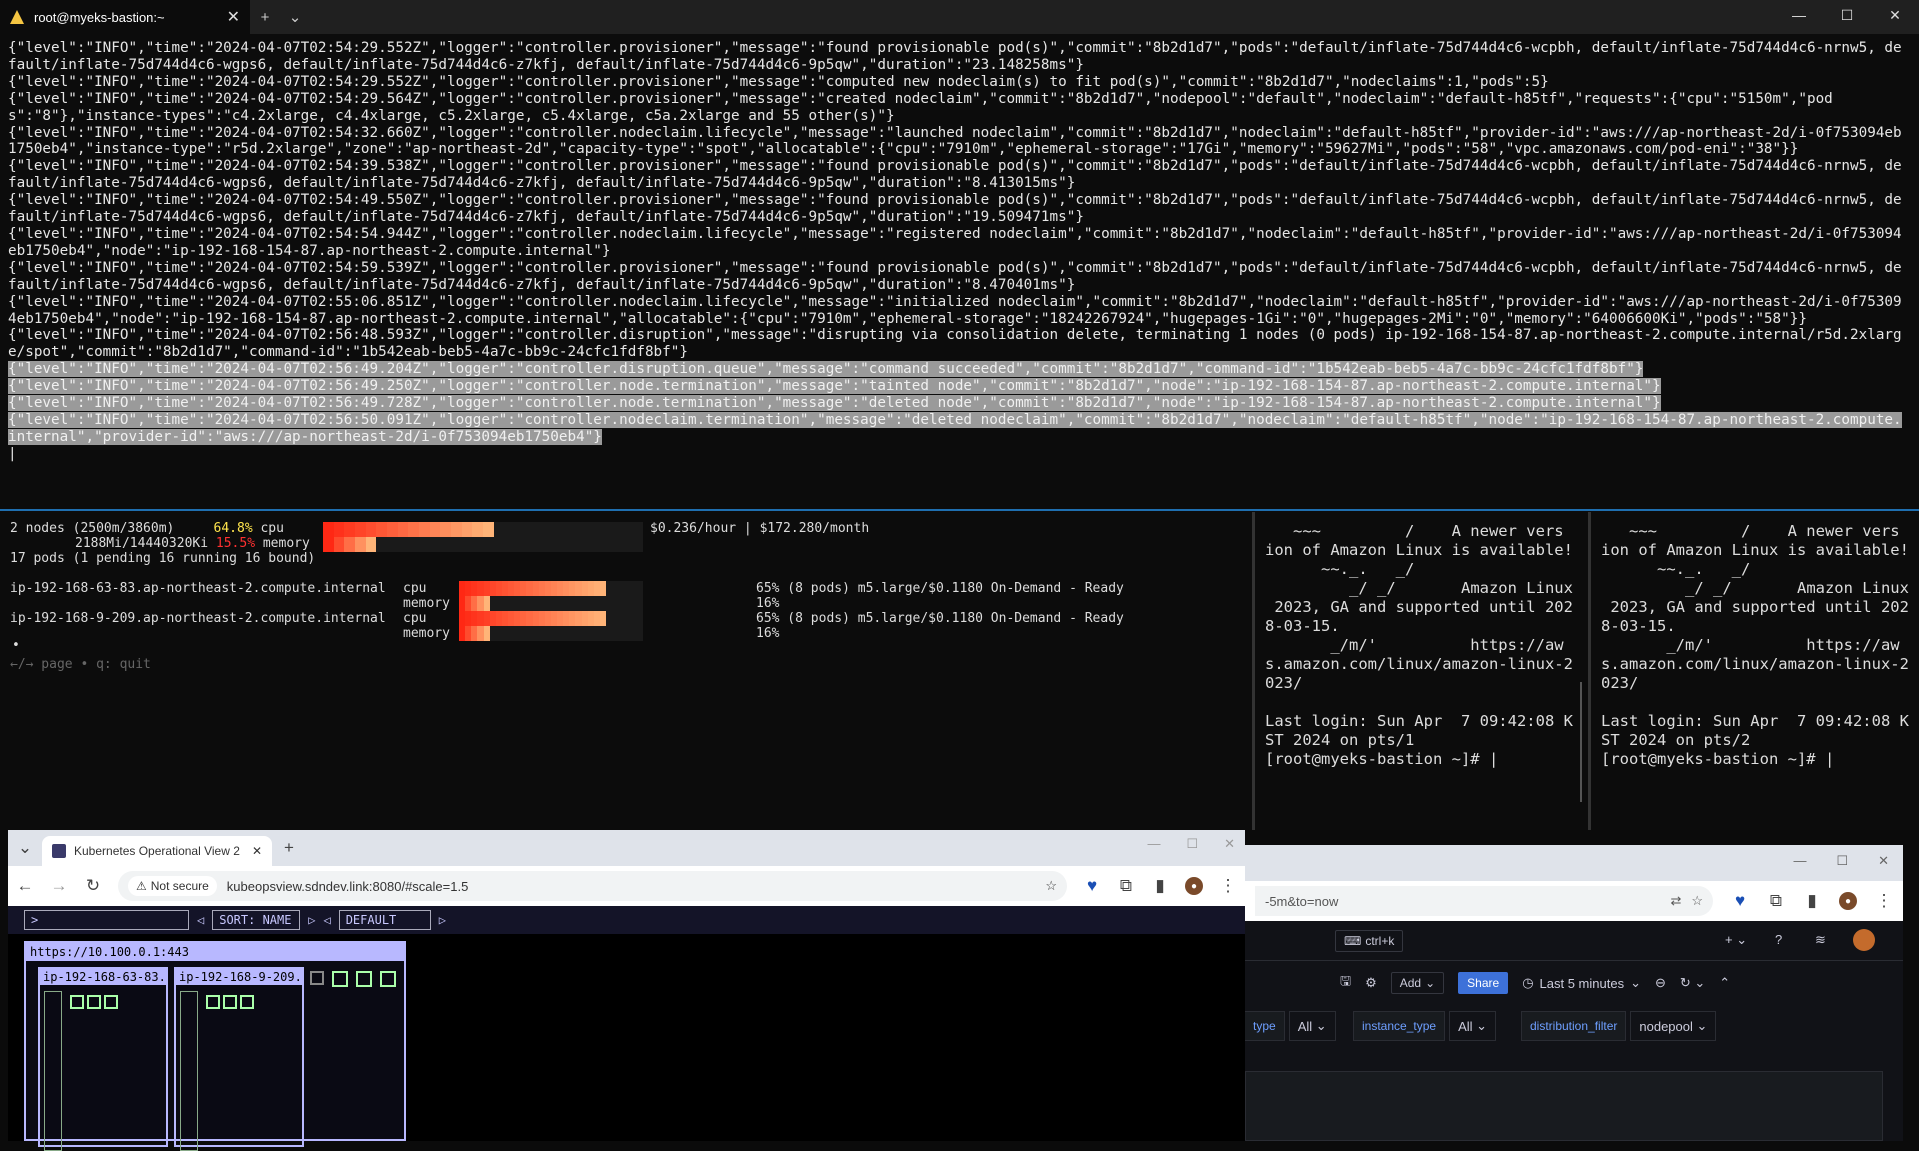  I want to click on terminal-tab: root@myeks-bastion:~ ✕, so click(125, 17).